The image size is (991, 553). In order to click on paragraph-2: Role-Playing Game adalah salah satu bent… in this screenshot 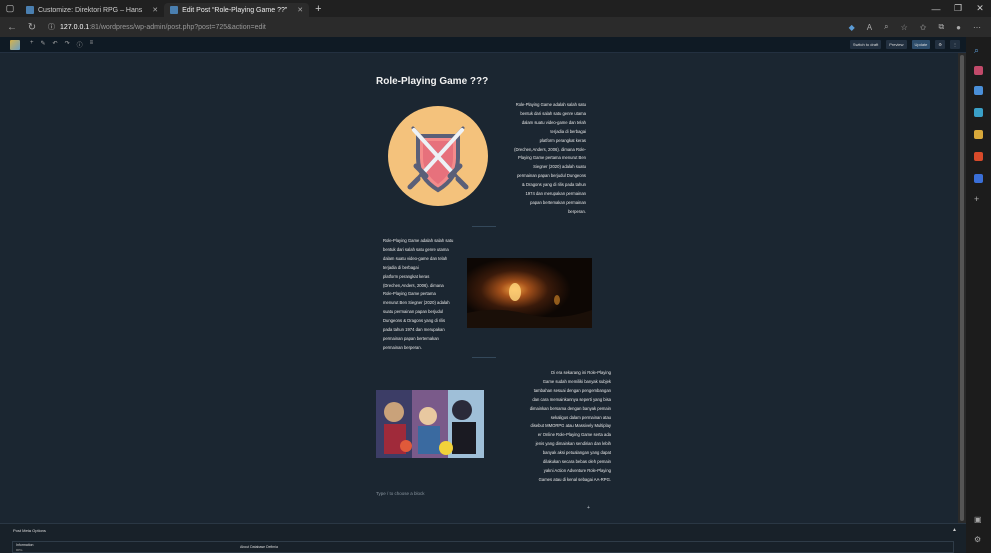, I will do `click(424, 295)`.